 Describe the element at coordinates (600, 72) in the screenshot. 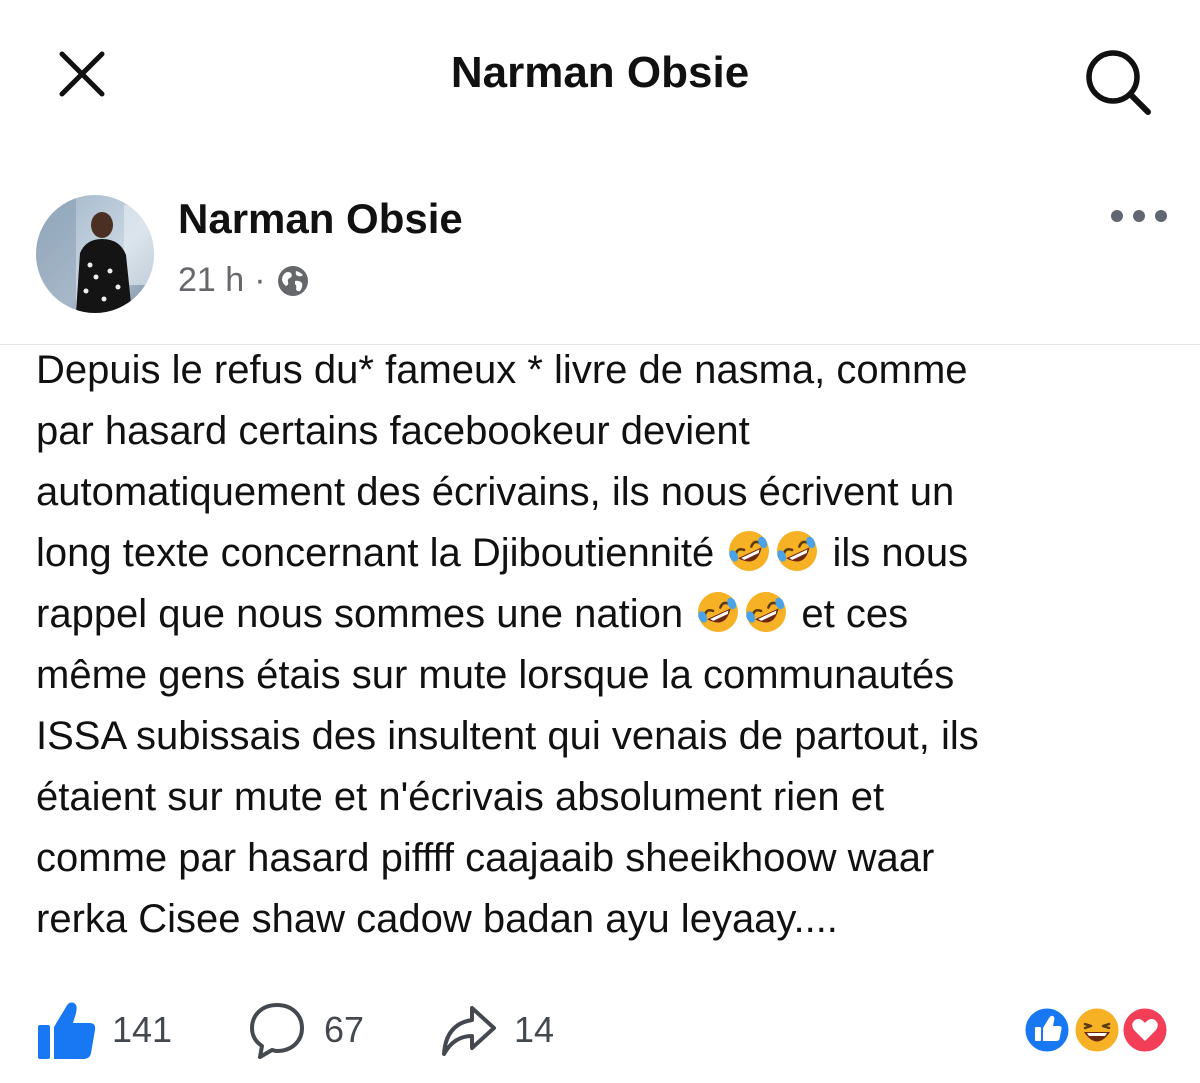

I see `page-title: Narman Obsie` at that location.